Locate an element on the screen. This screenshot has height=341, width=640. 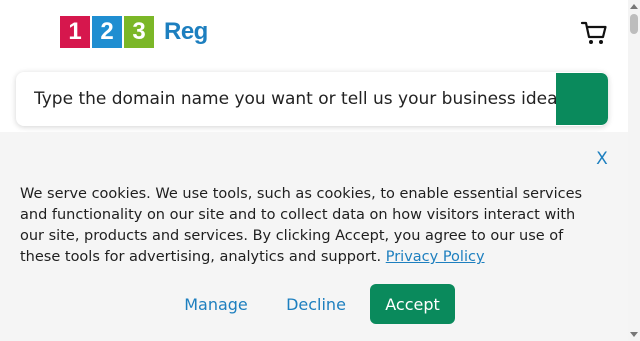
logo-word: Reg is located at coordinates (186, 31).